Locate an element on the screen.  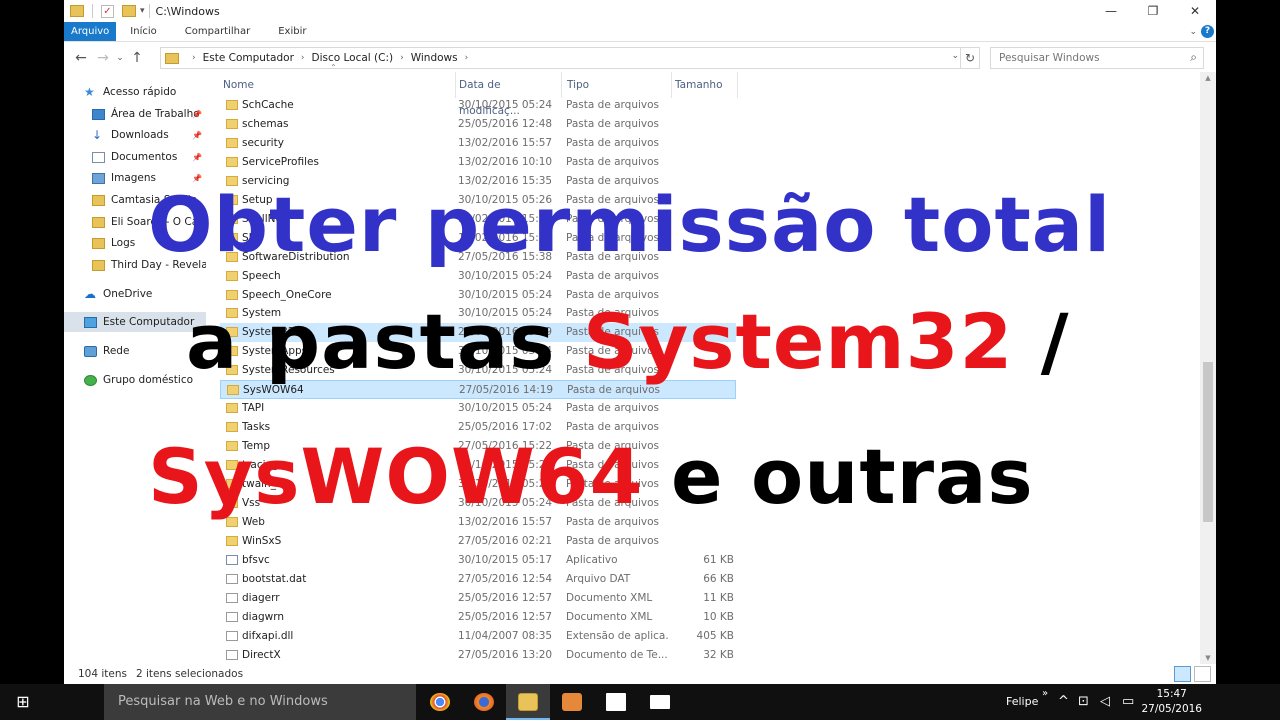
sidebar-item: Grupo doméstico is located at coordinates (135, 380).